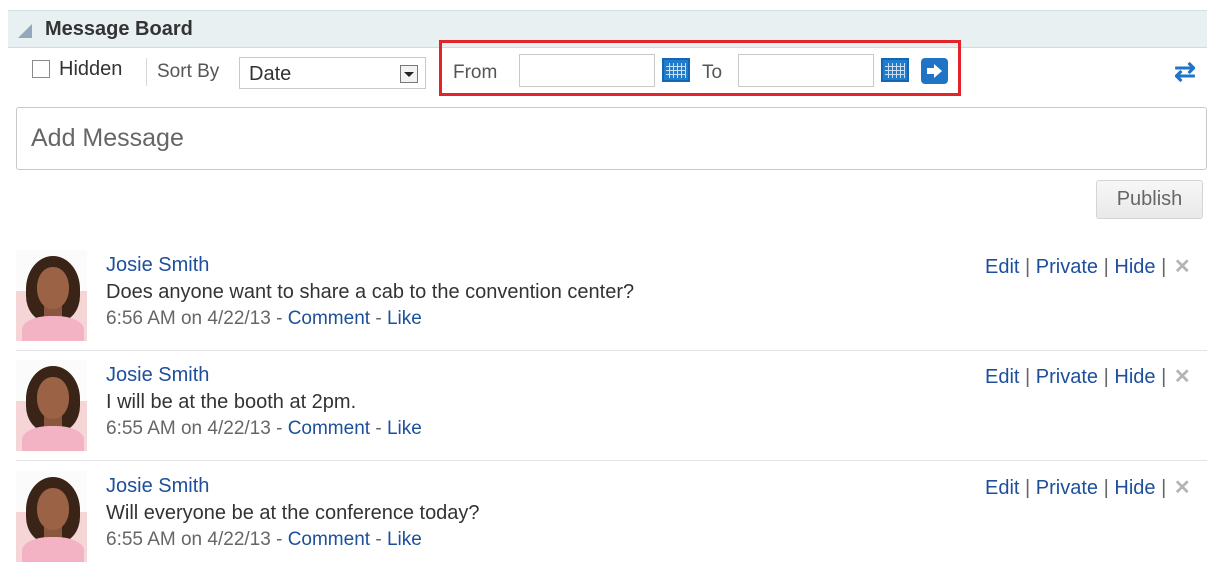 The width and height of the screenshot is (1207, 579). What do you see at coordinates (231, 402) in the screenshot?
I see `message-text: I will be at the booth at 2pm.` at bounding box center [231, 402].